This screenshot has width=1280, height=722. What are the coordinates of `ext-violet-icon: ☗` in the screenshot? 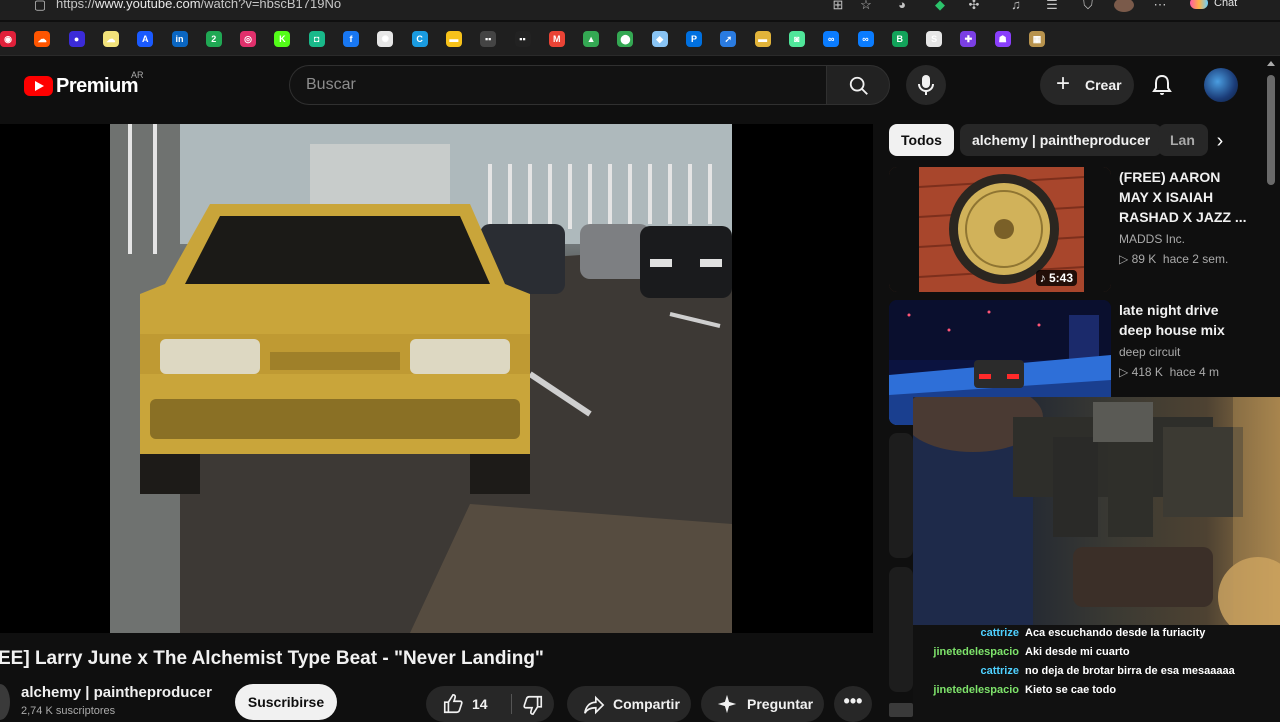 It's located at (1002, 39).